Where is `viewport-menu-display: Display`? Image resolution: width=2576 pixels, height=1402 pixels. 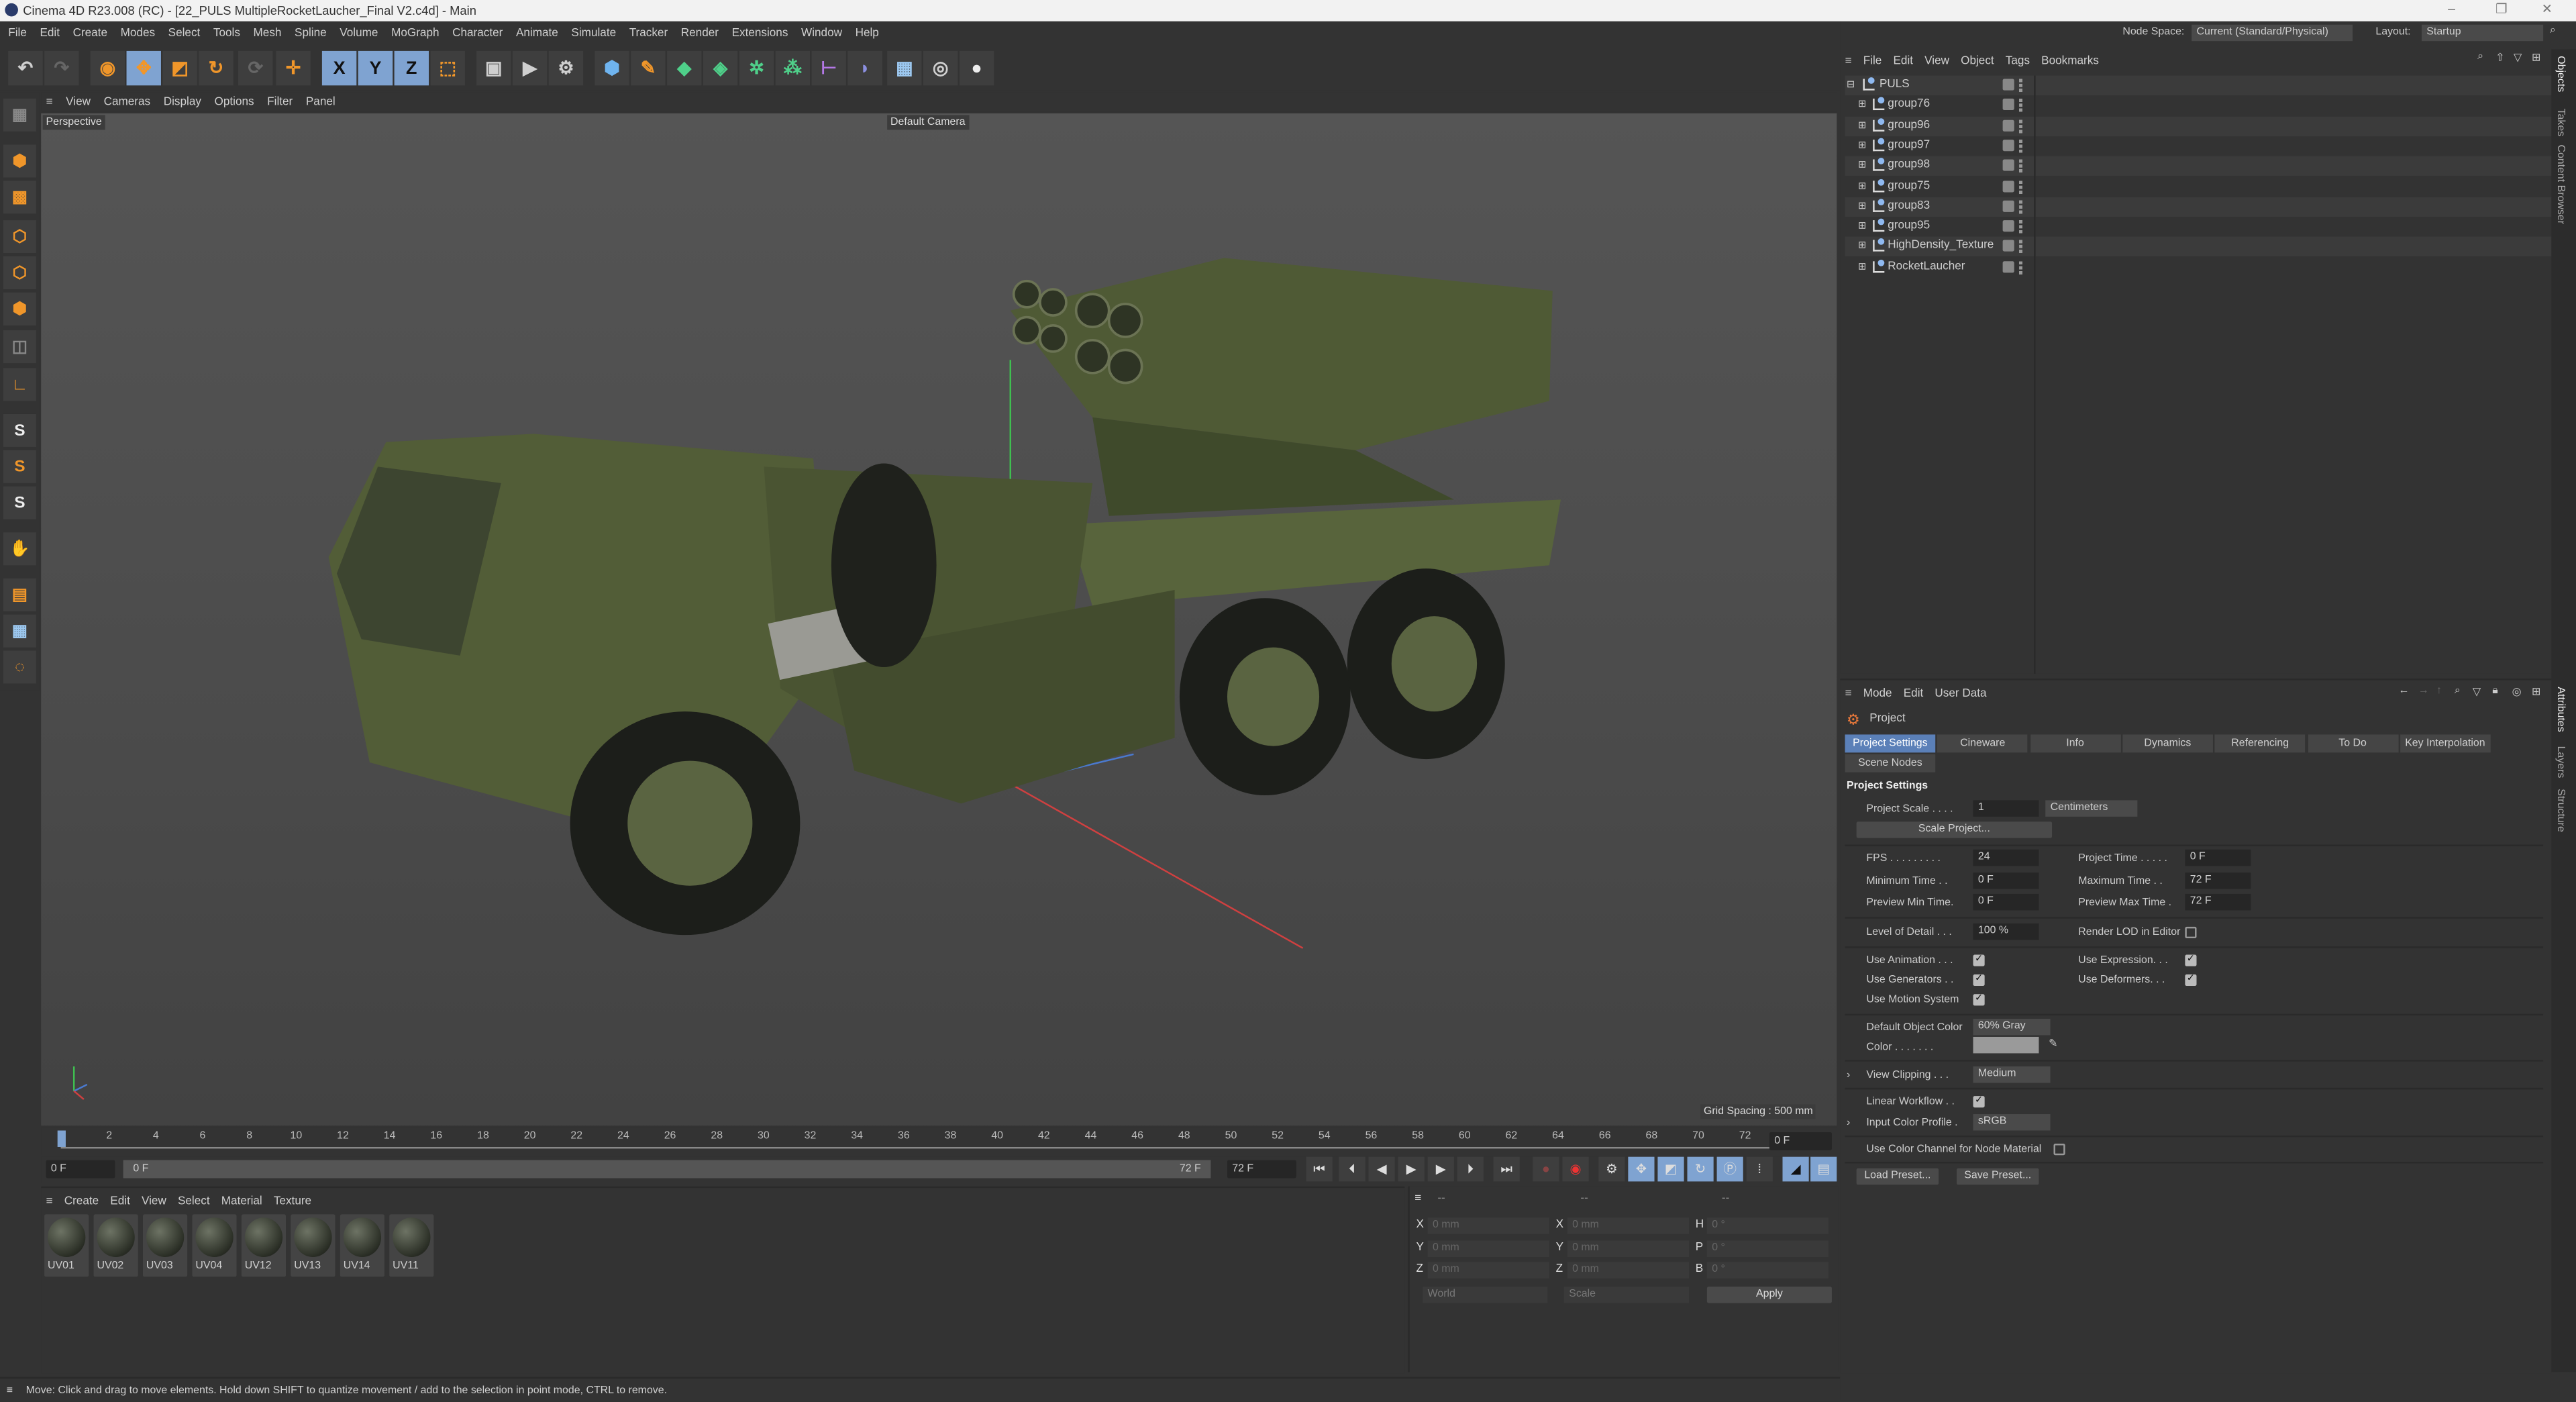 viewport-menu-display: Display is located at coordinates (182, 101).